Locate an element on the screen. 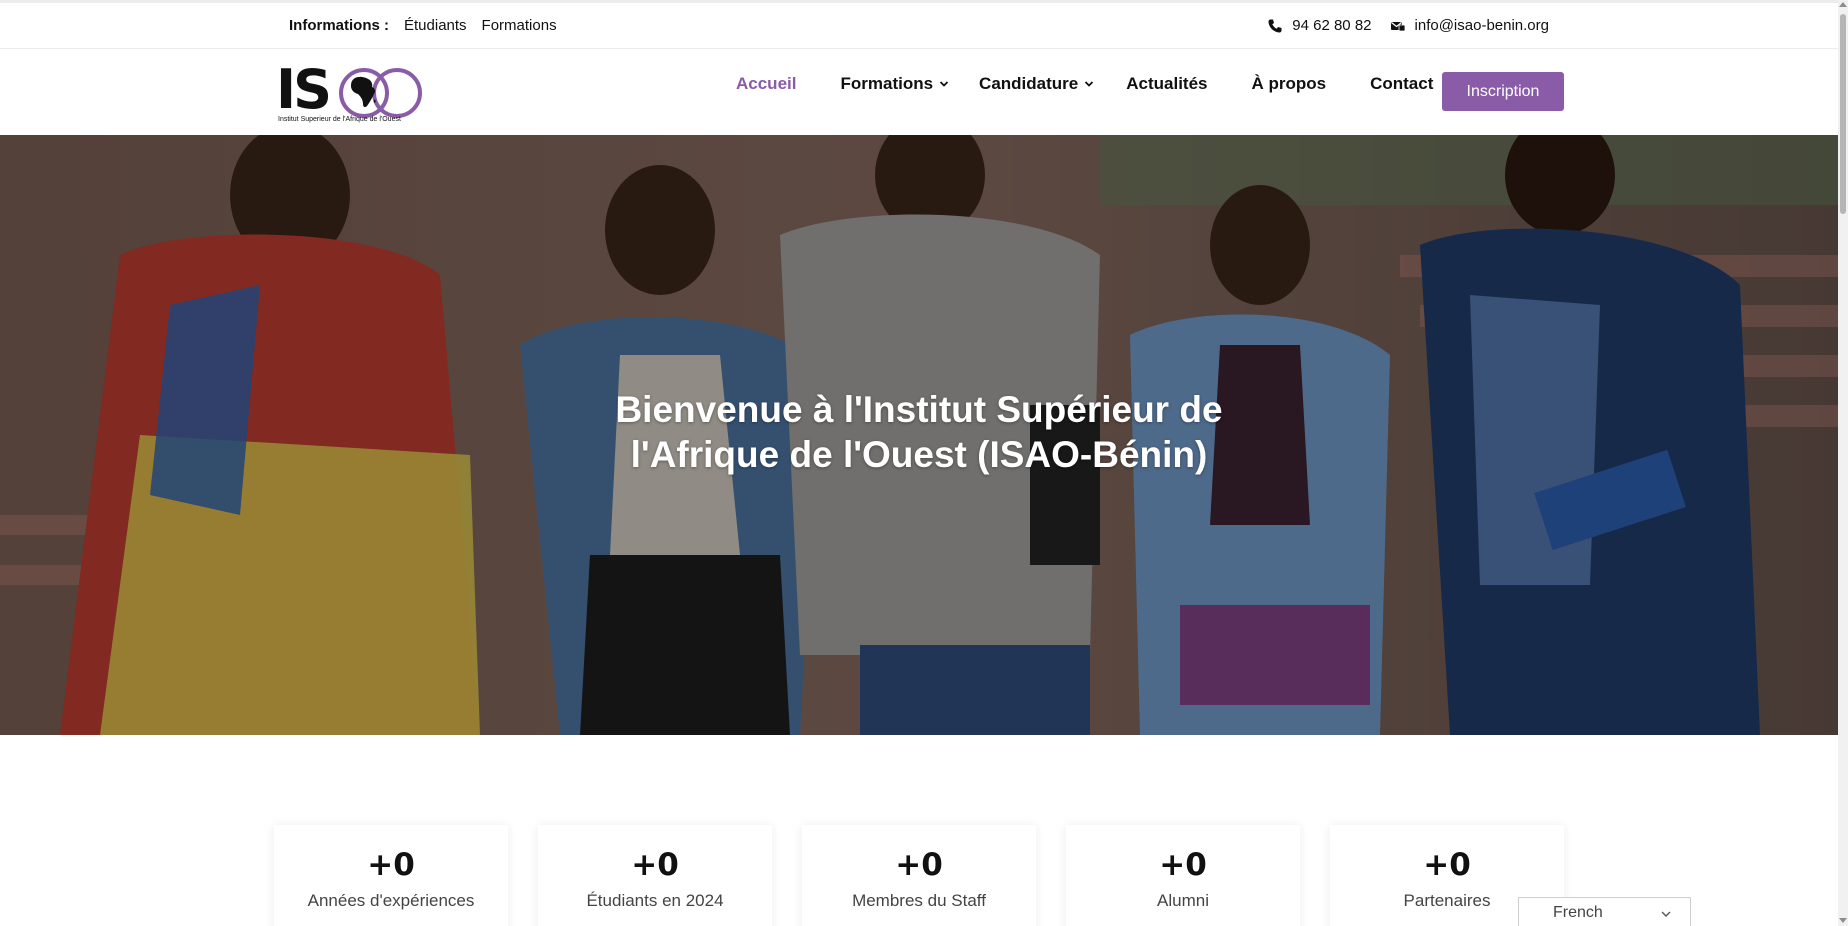  phone-contact: 94 62 80 82 is located at coordinates (1319, 25).